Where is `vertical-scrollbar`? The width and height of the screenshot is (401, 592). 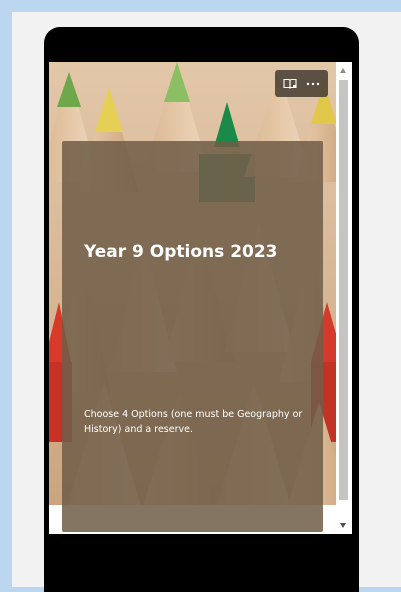 vertical-scrollbar is located at coordinates (344, 298).